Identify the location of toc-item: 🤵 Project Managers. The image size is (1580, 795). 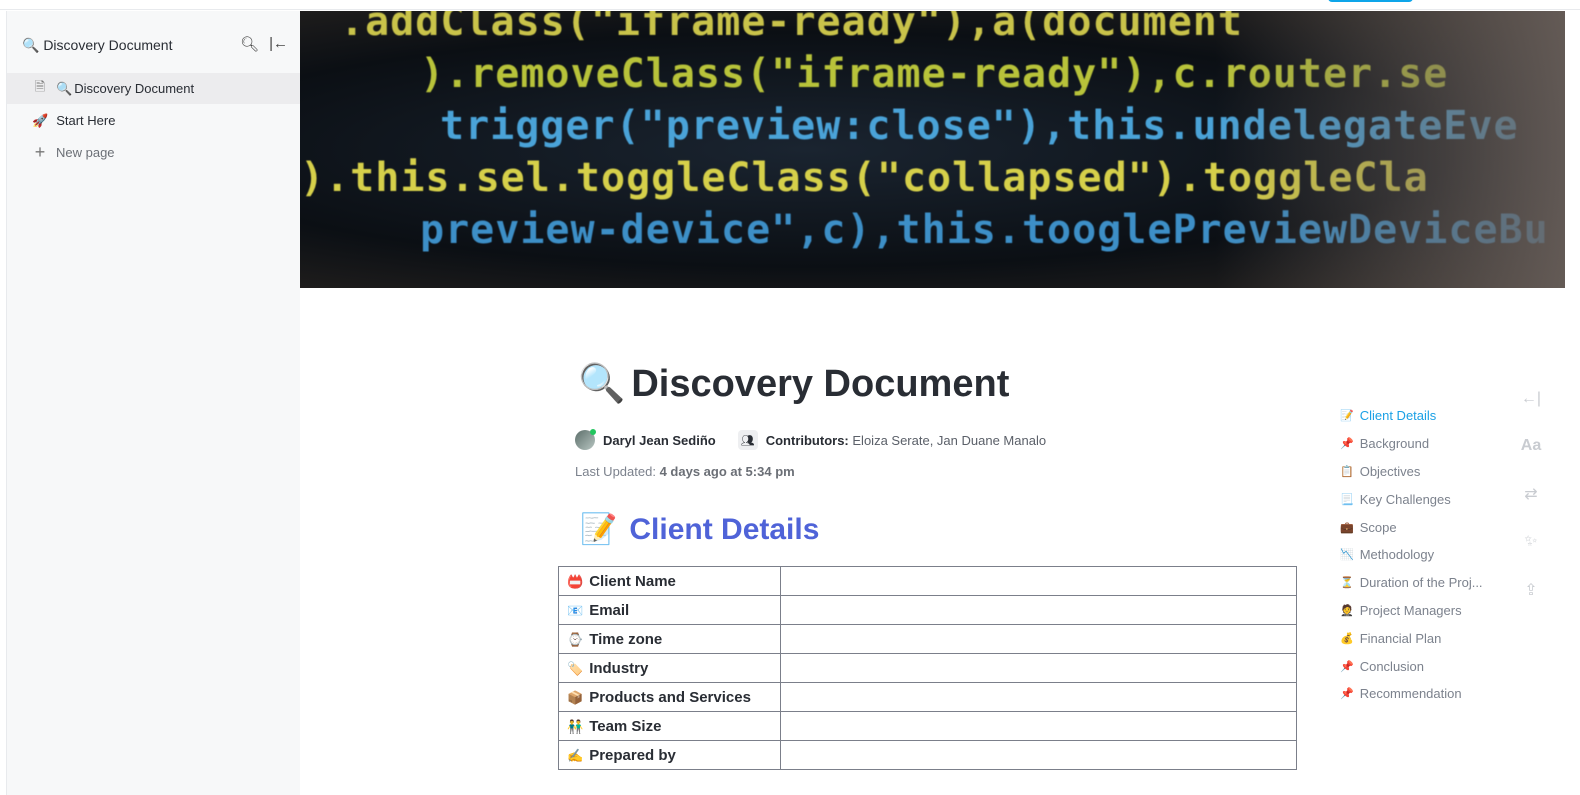
(1411, 611).